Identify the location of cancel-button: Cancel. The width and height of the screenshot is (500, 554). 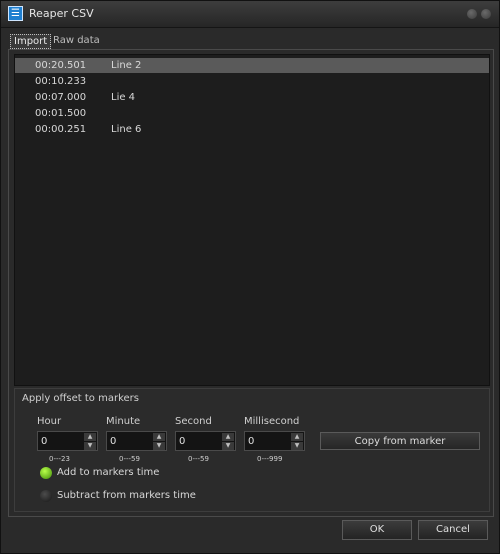
(453, 530).